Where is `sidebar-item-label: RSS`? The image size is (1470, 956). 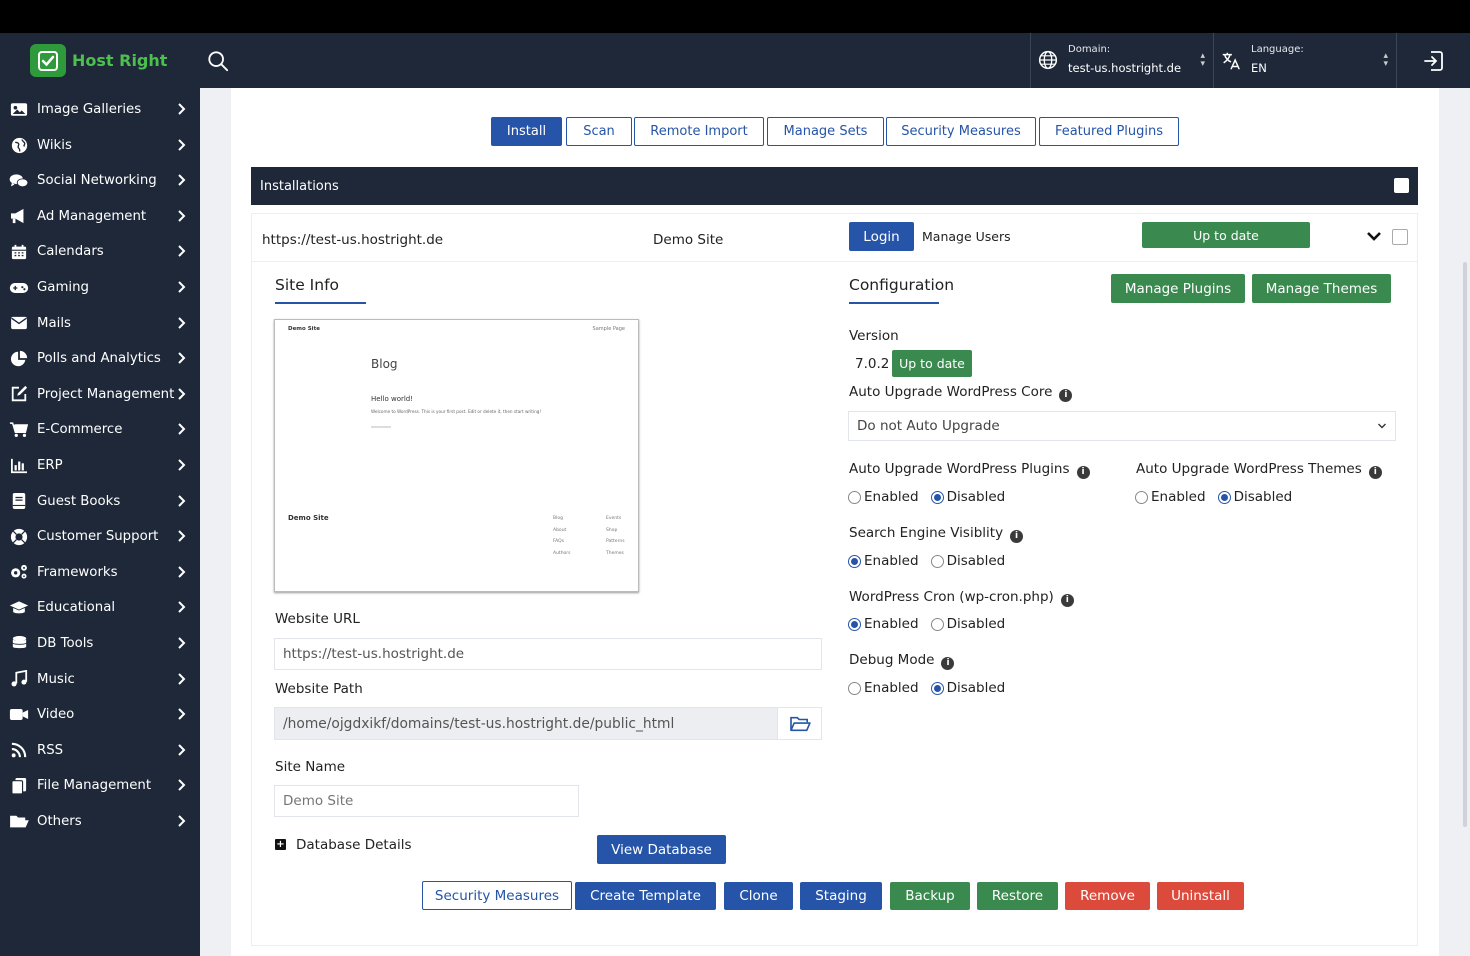
sidebar-item-label: RSS is located at coordinates (50, 750).